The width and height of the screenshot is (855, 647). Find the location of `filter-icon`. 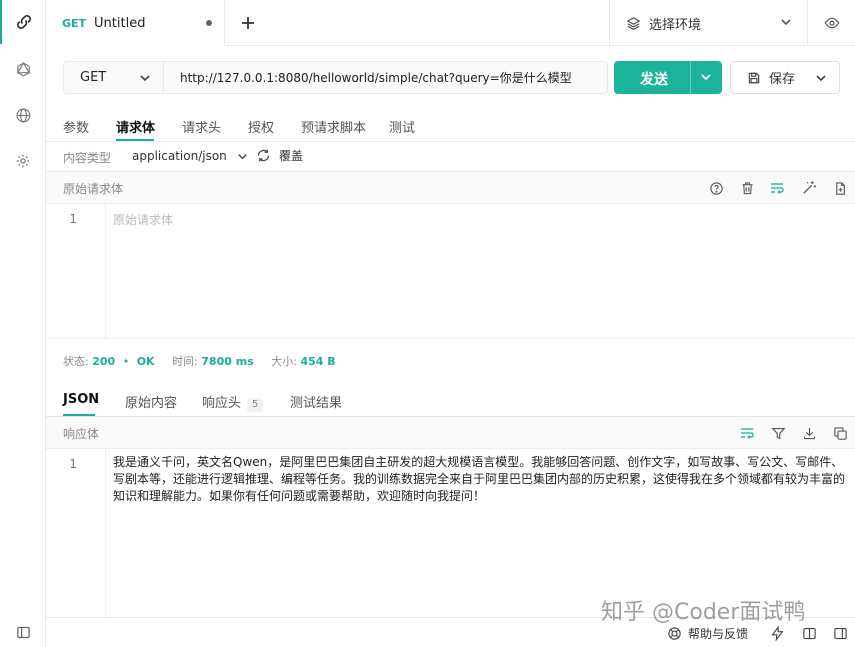

filter-icon is located at coordinates (778, 433).